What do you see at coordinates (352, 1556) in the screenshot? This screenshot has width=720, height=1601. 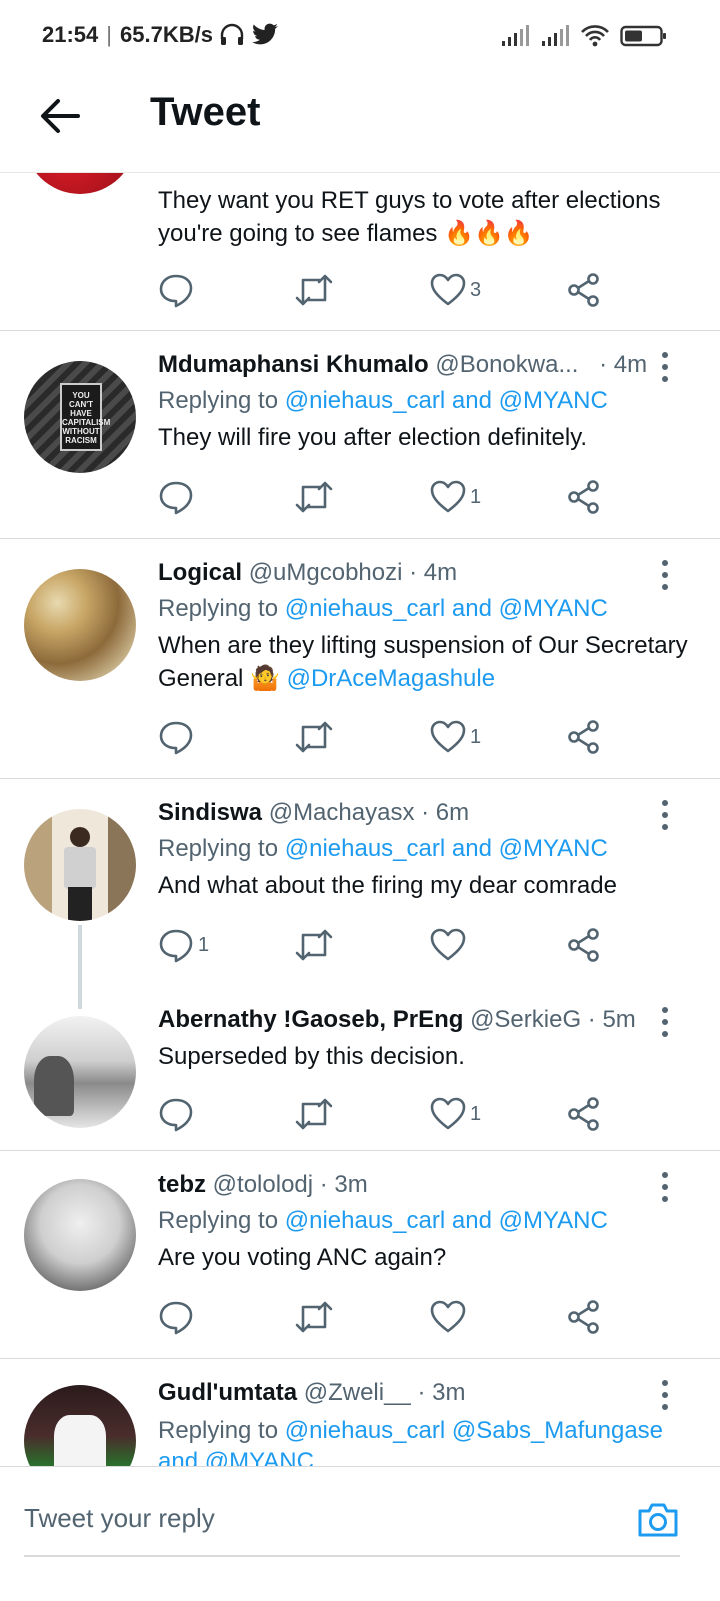 I see `input-underline` at bounding box center [352, 1556].